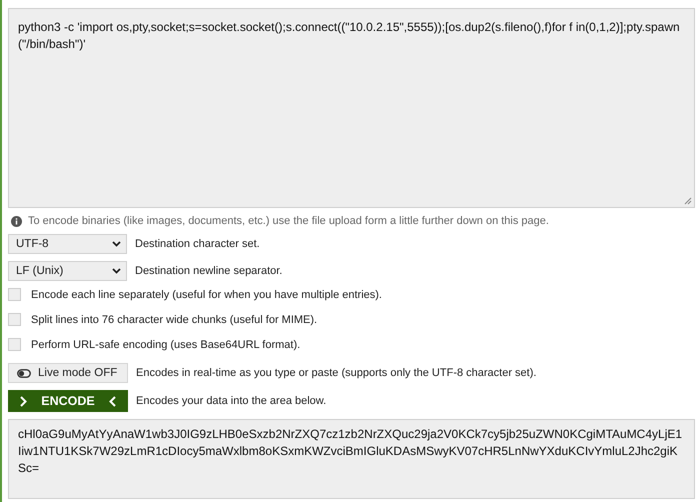  What do you see at coordinates (16, 221) in the screenshot?
I see `info-icon` at bounding box center [16, 221].